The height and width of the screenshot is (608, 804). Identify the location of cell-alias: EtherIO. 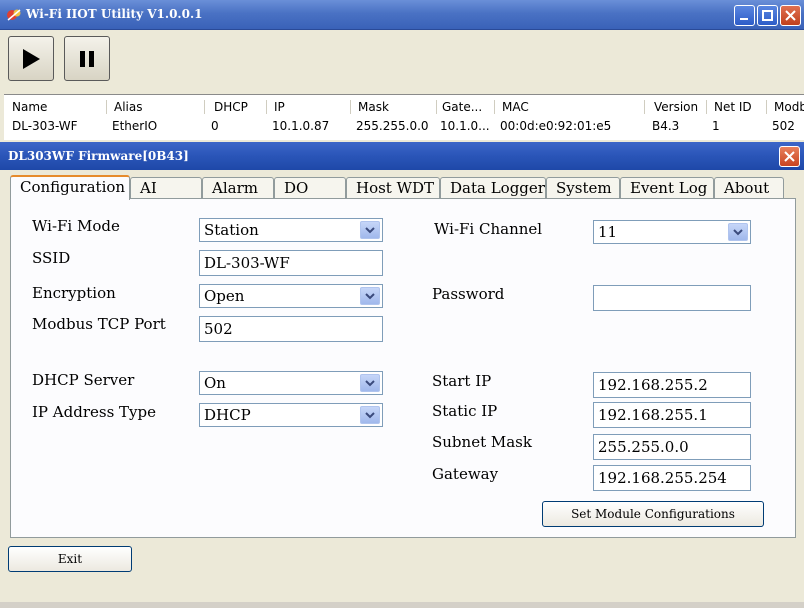
(135, 126).